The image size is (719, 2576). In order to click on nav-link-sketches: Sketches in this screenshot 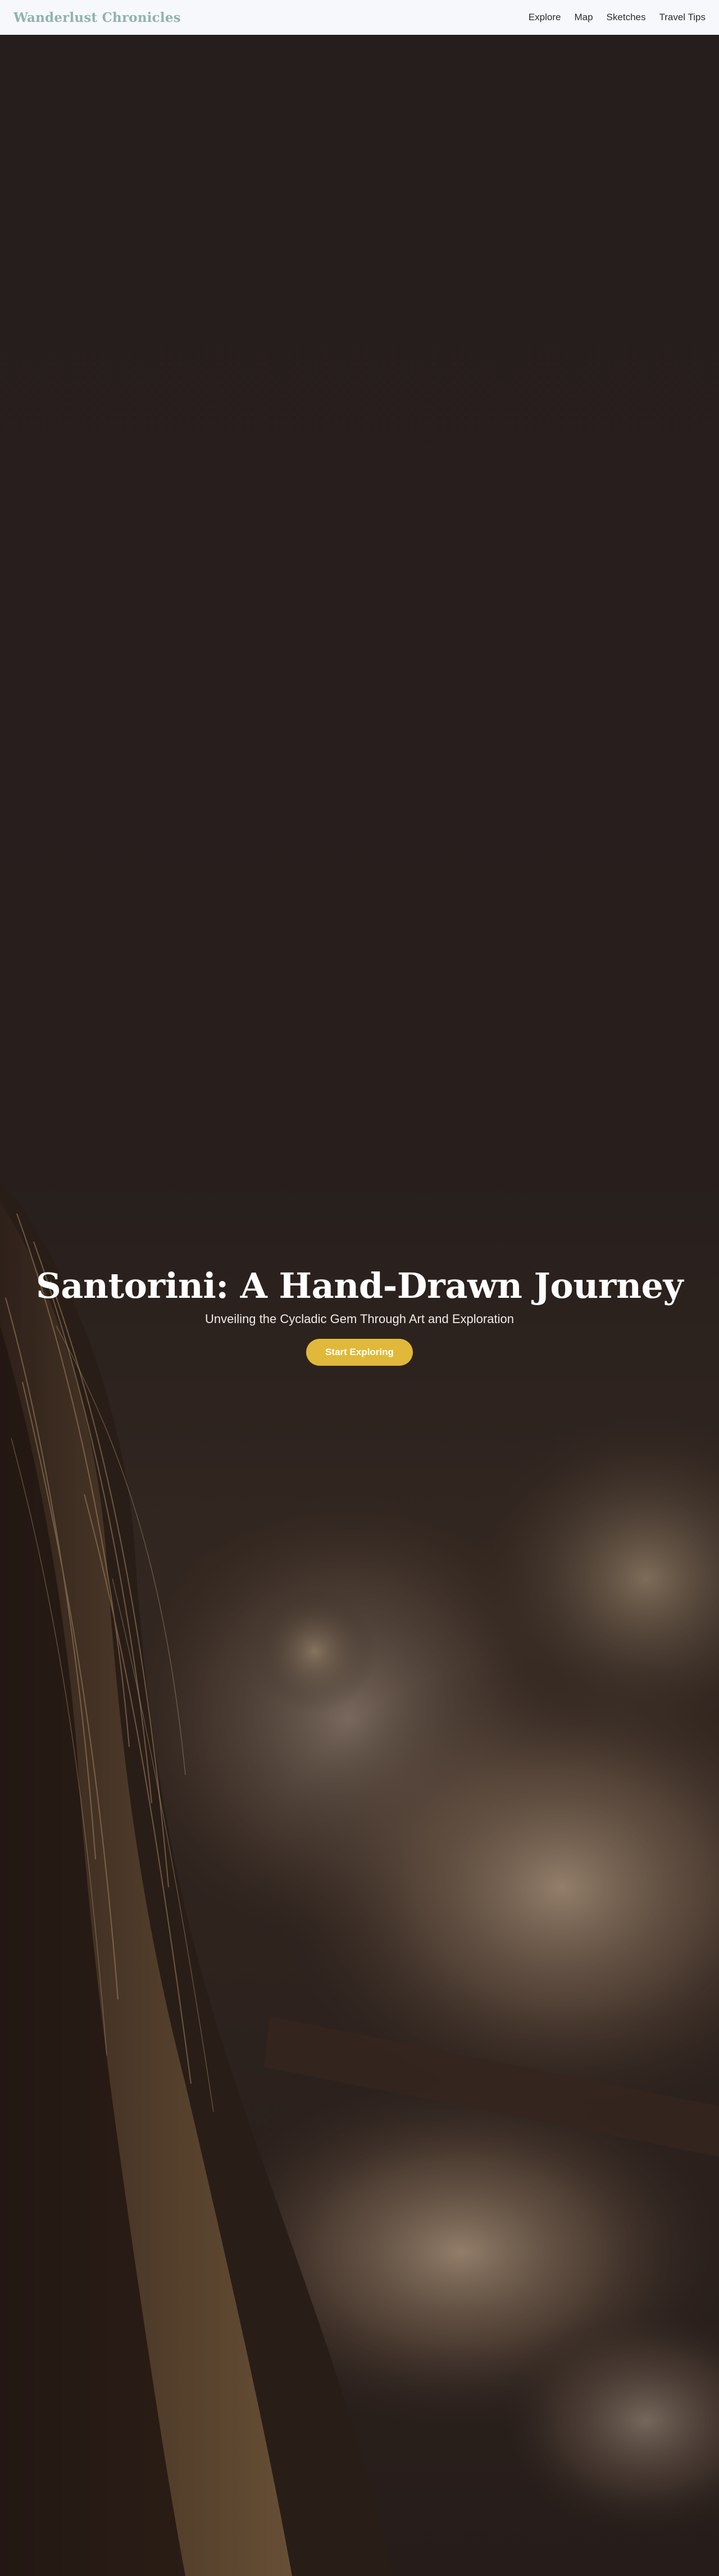, I will do `click(626, 17)`.